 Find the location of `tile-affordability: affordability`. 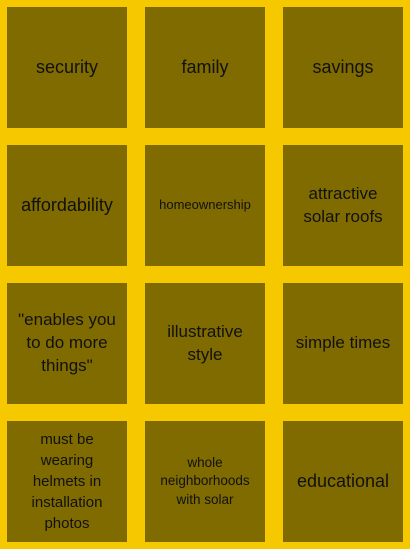

tile-affordability: affordability is located at coordinates (67, 205).